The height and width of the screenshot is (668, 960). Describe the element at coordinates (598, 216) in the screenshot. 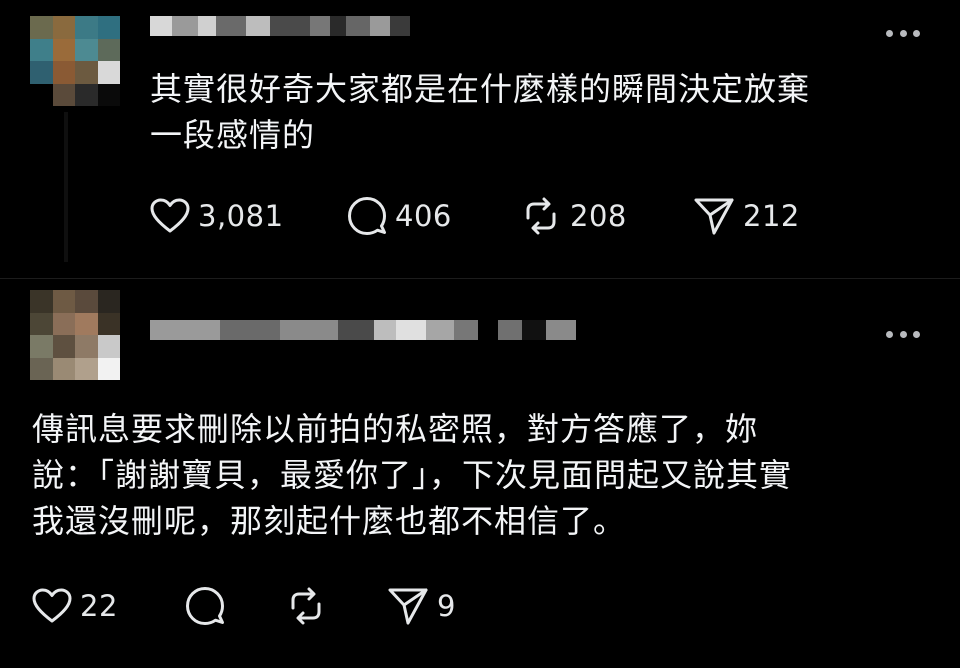

I see `repost-count: 208` at that location.